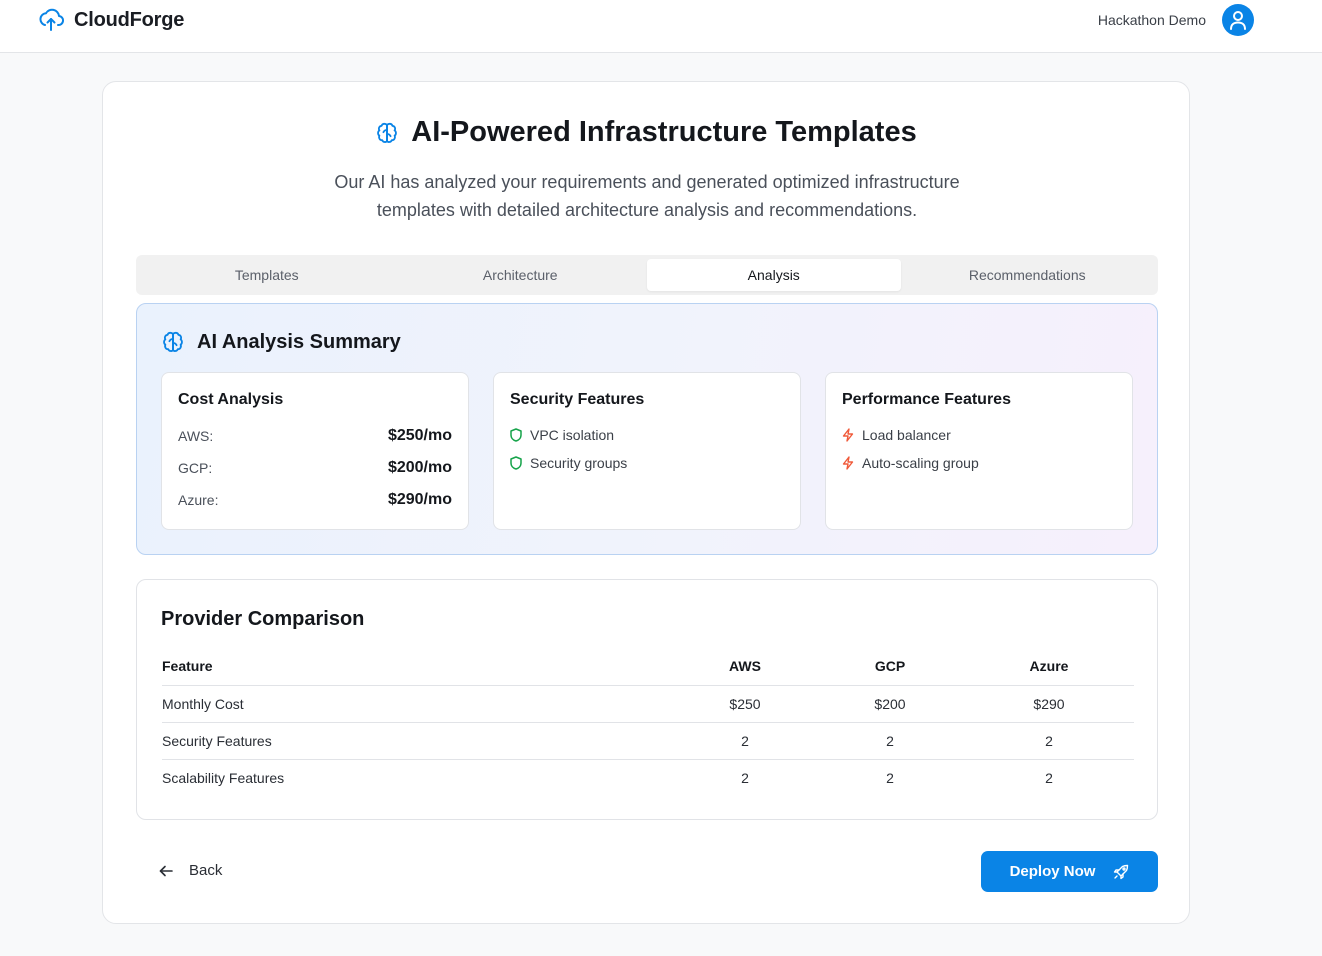  I want to click on column-header-feature: Feature, so click(418, 667).